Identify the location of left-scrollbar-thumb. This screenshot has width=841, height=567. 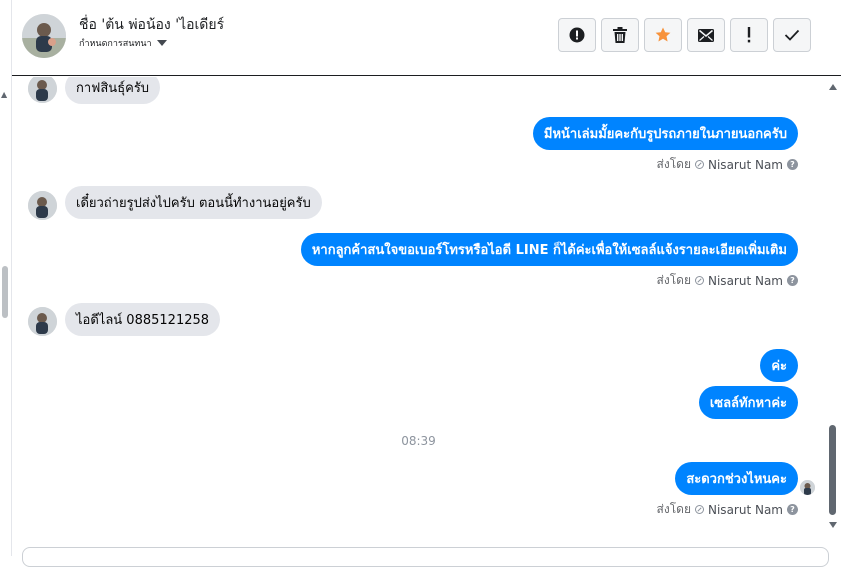
(5, 292).